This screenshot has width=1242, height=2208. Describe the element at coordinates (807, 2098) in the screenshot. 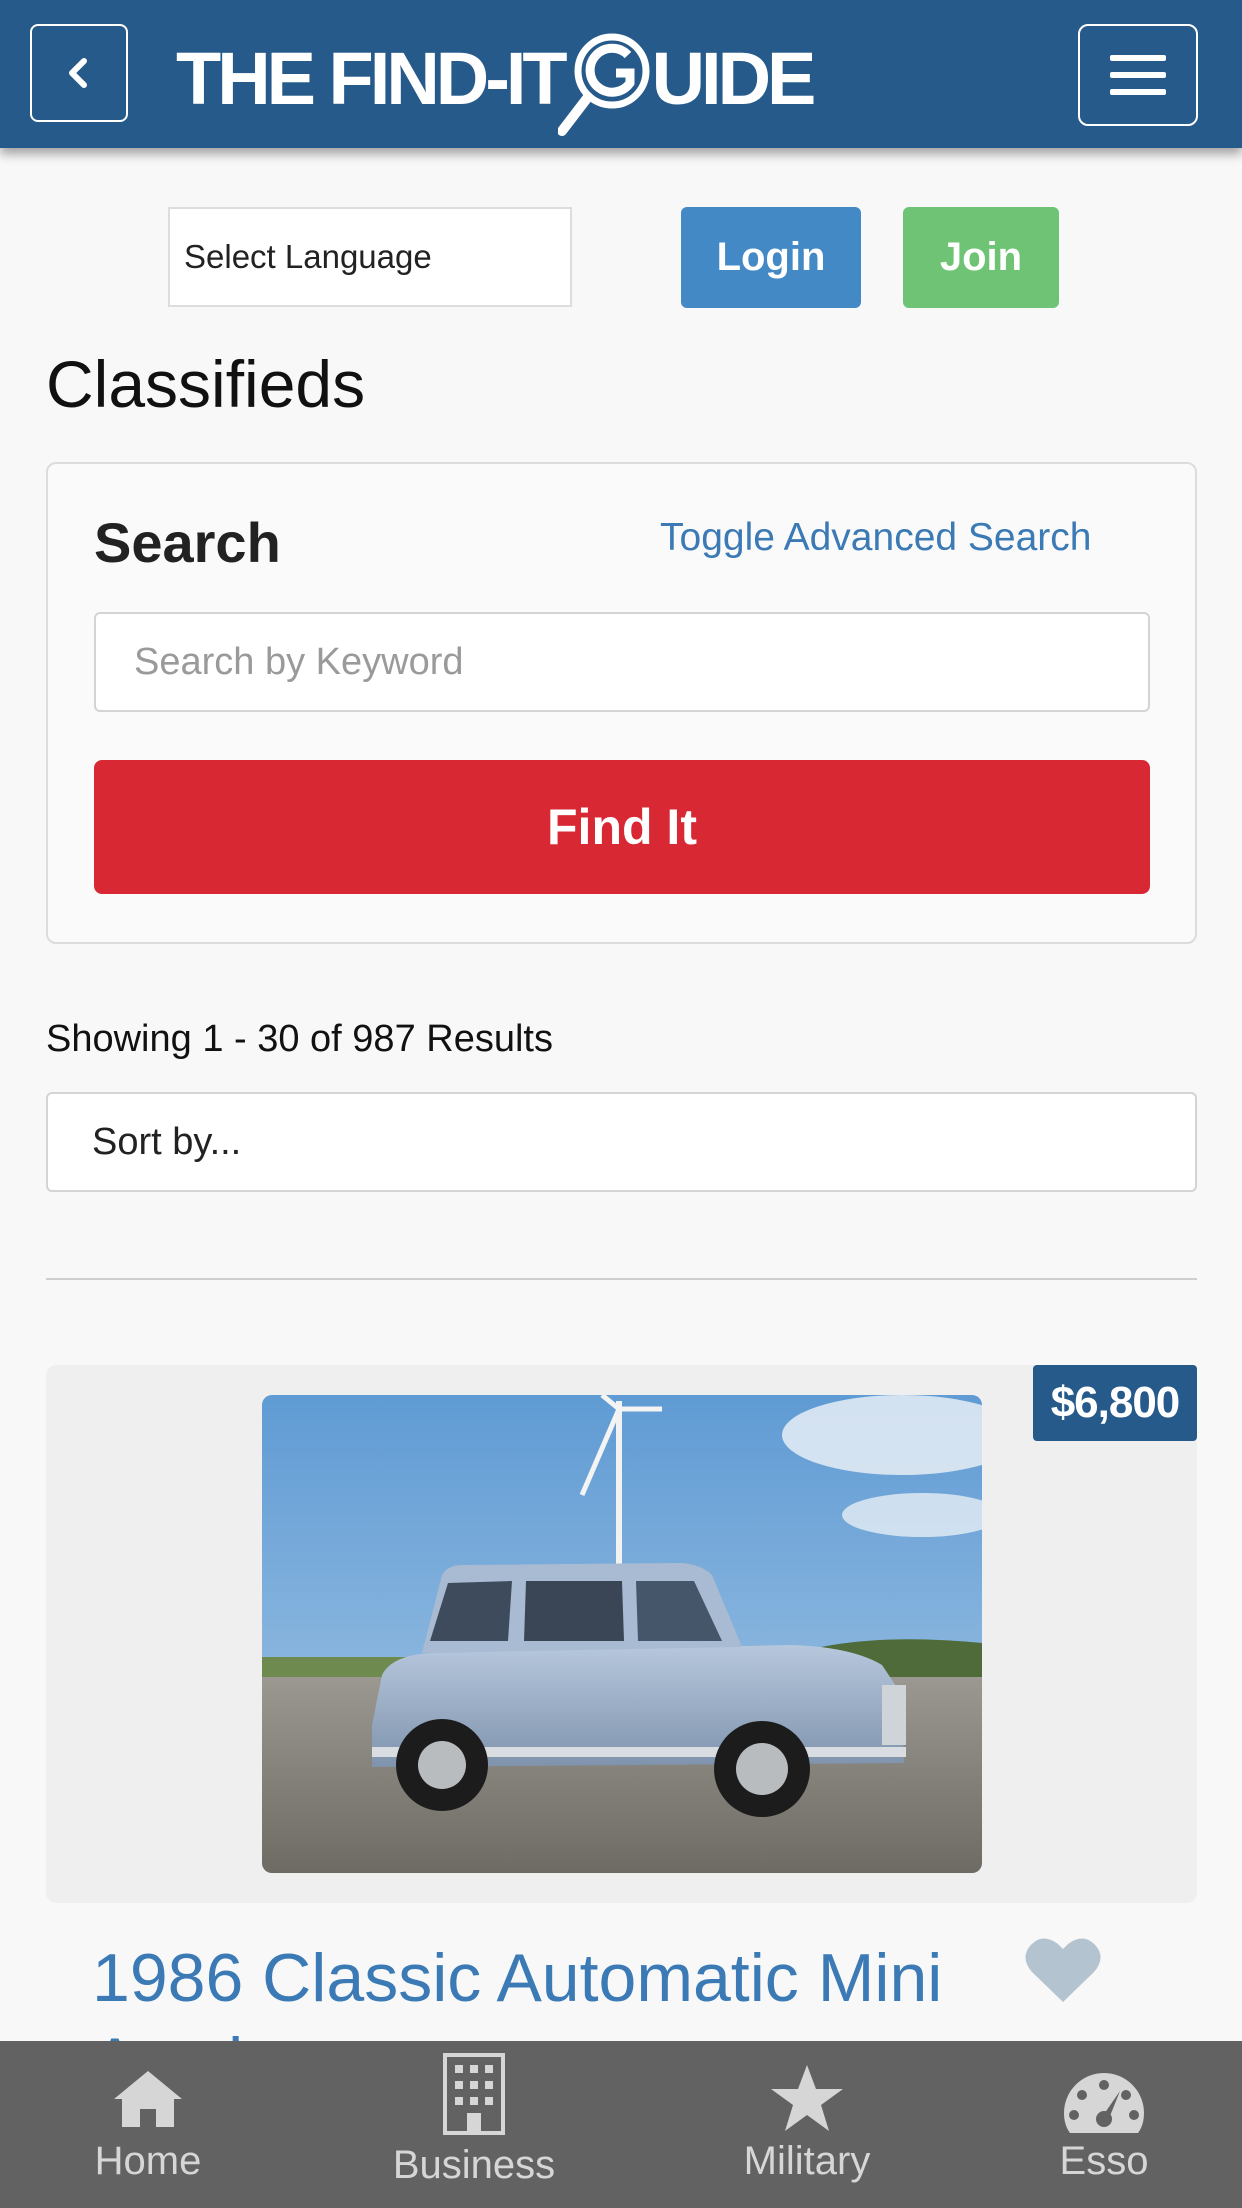

I see `star-icon` at that location.